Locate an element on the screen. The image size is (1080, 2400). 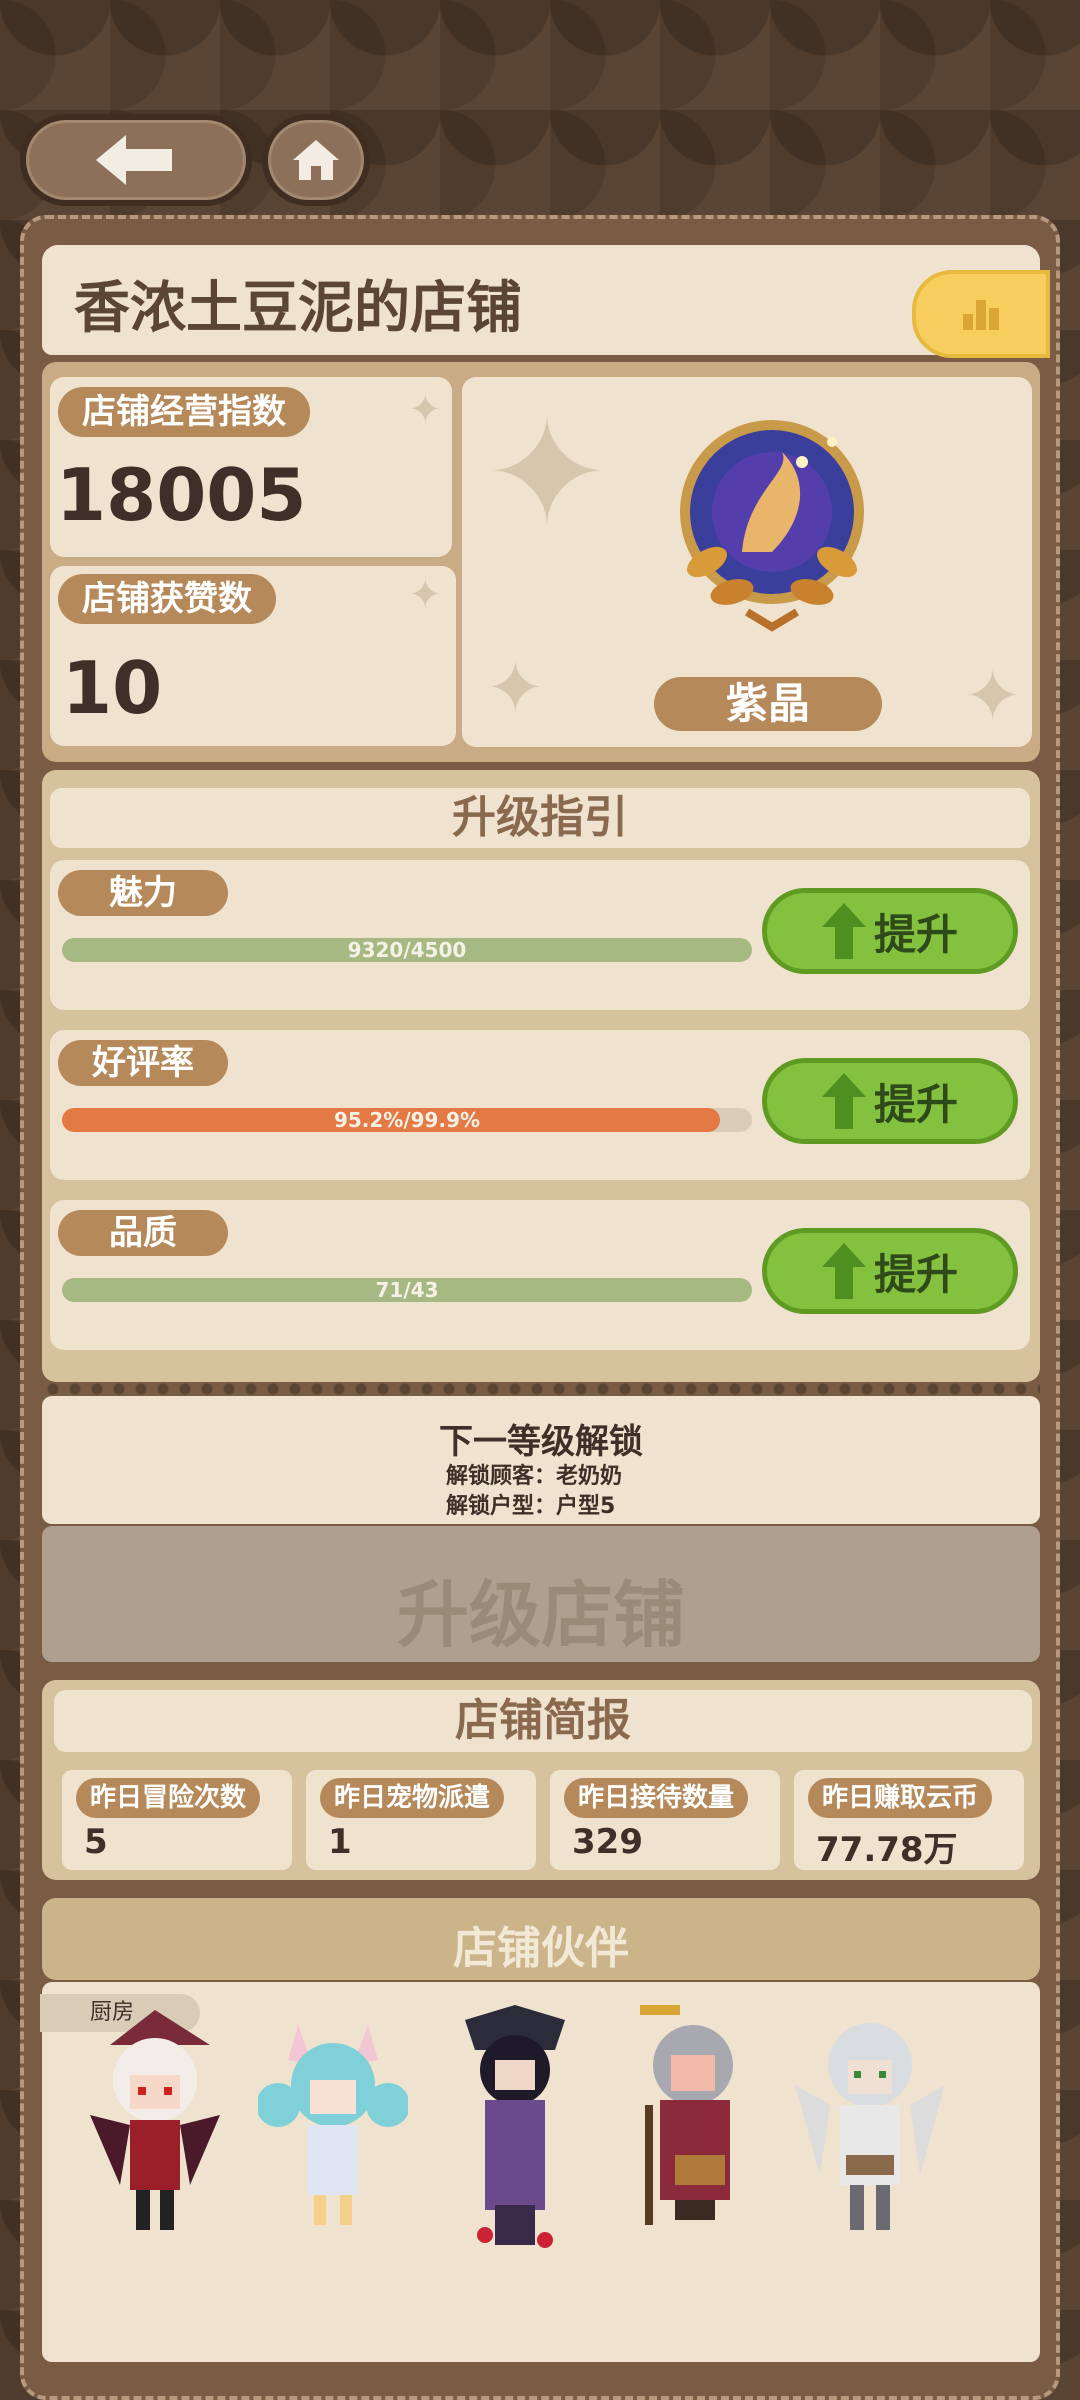
ranking-icon is located at coordinates (981, 315).